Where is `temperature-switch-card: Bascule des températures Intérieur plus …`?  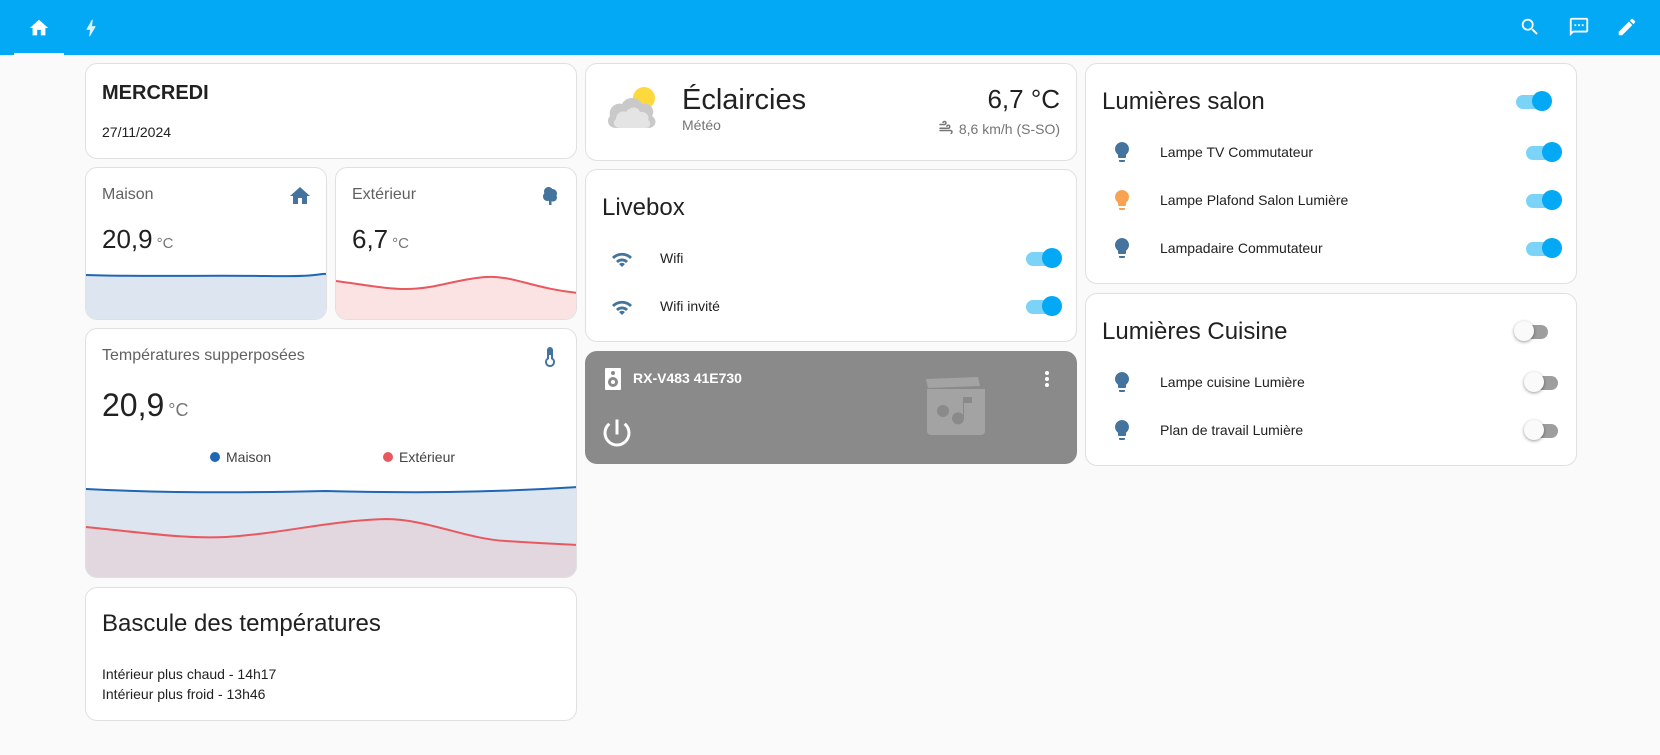
temperature-switch-card: Bascule des températures Intérieur plus … is located at coordinates (331, 654).